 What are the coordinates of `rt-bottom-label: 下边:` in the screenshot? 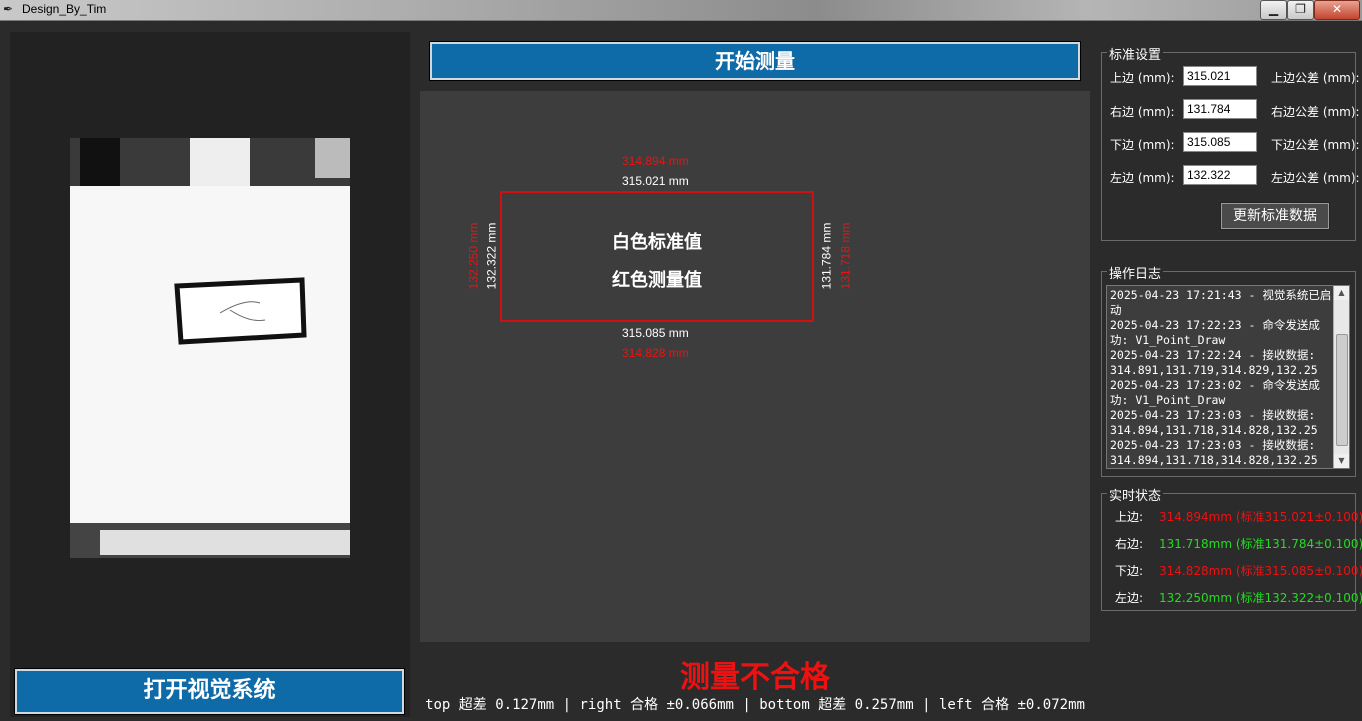 It's located at (1129, 571).